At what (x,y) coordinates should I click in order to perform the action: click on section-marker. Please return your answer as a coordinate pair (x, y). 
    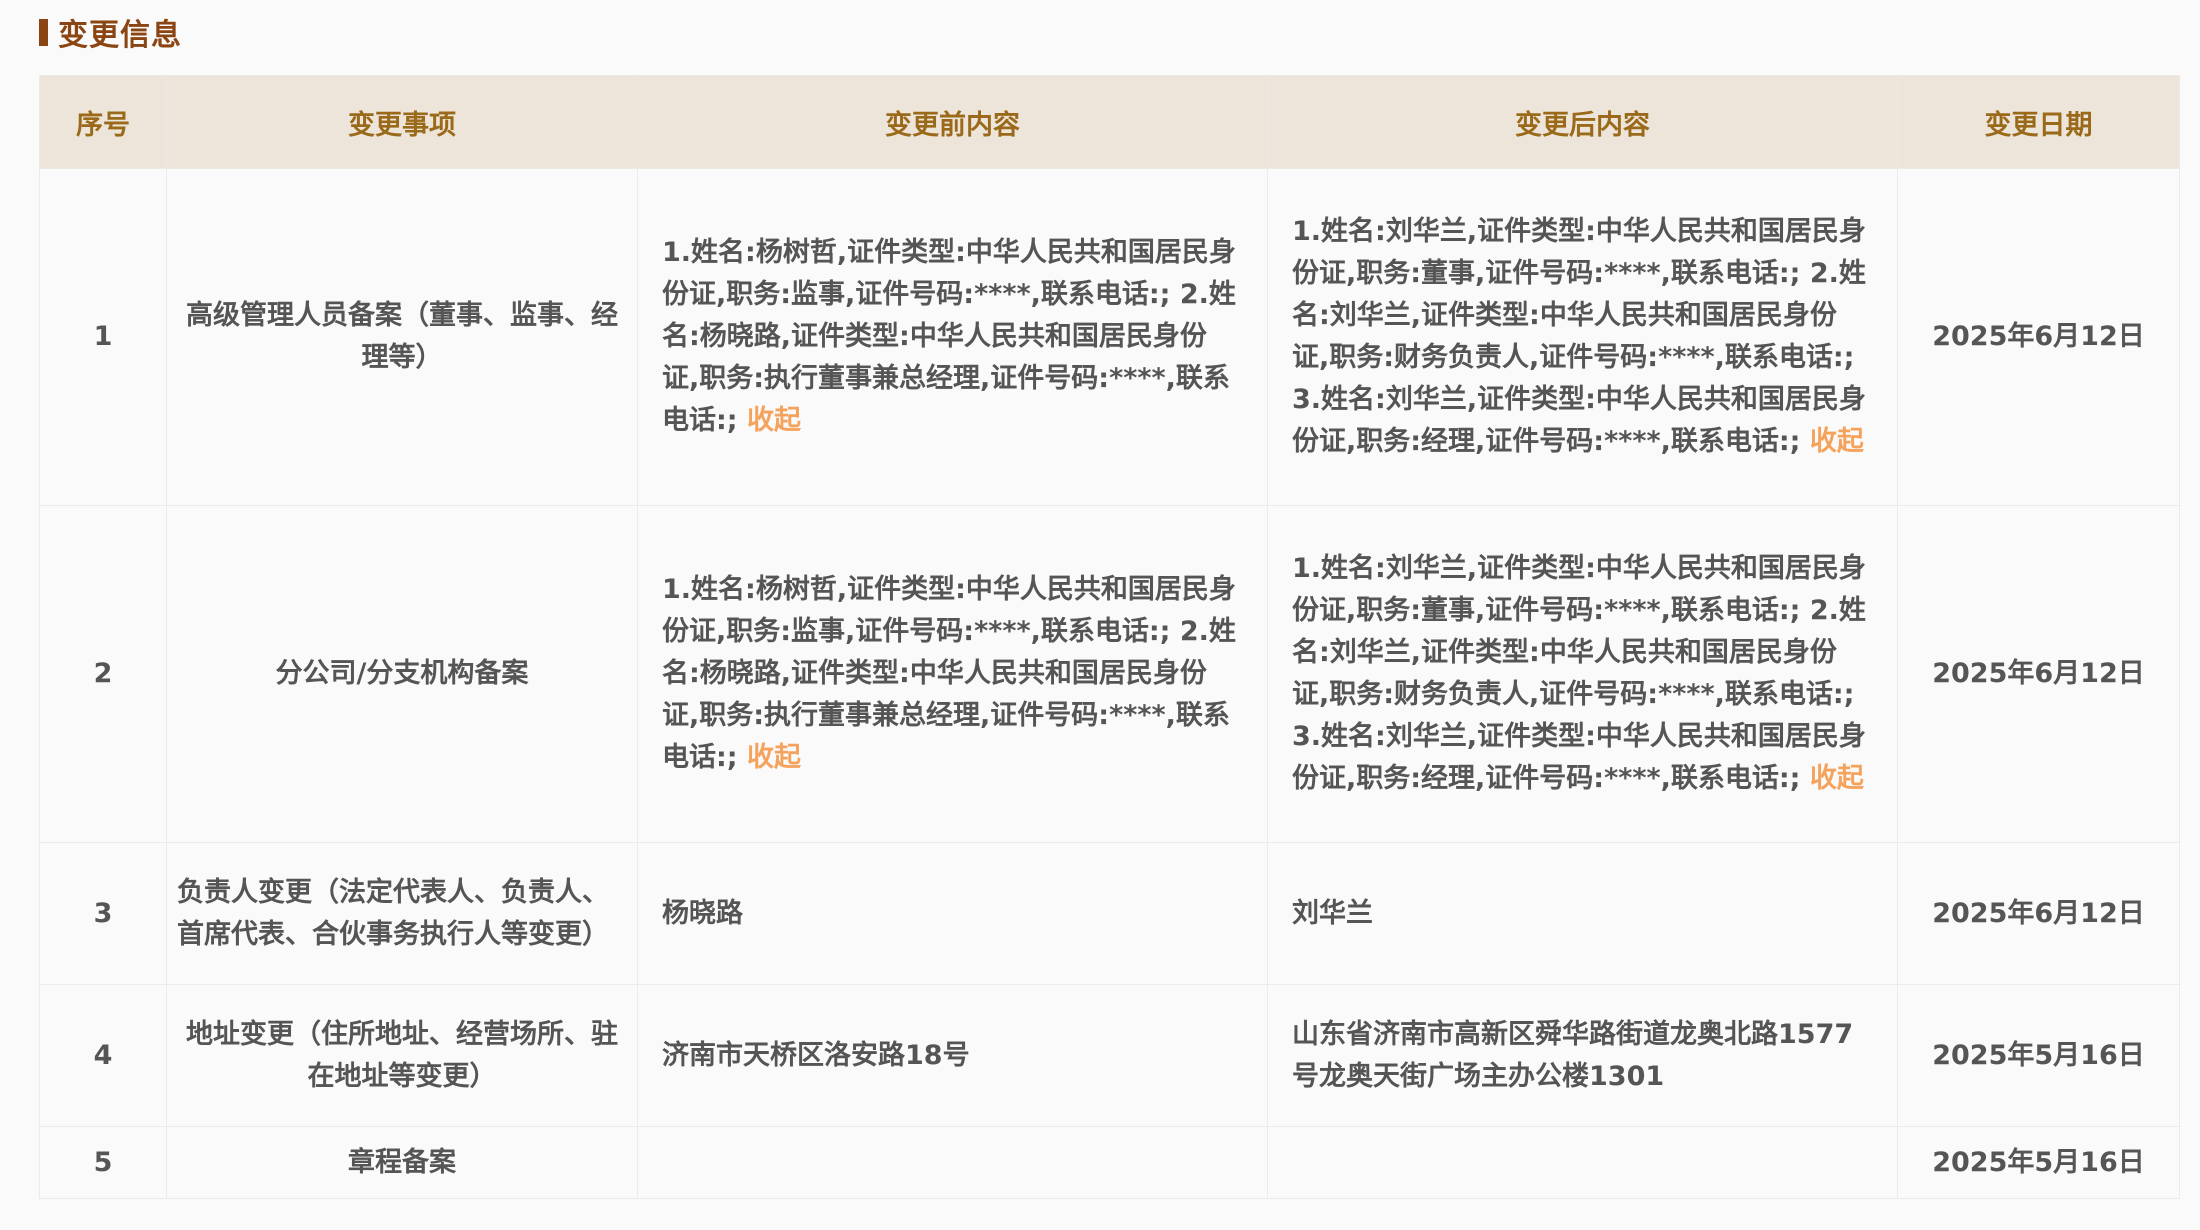
    Looking at the image, I should click on (43, 32).